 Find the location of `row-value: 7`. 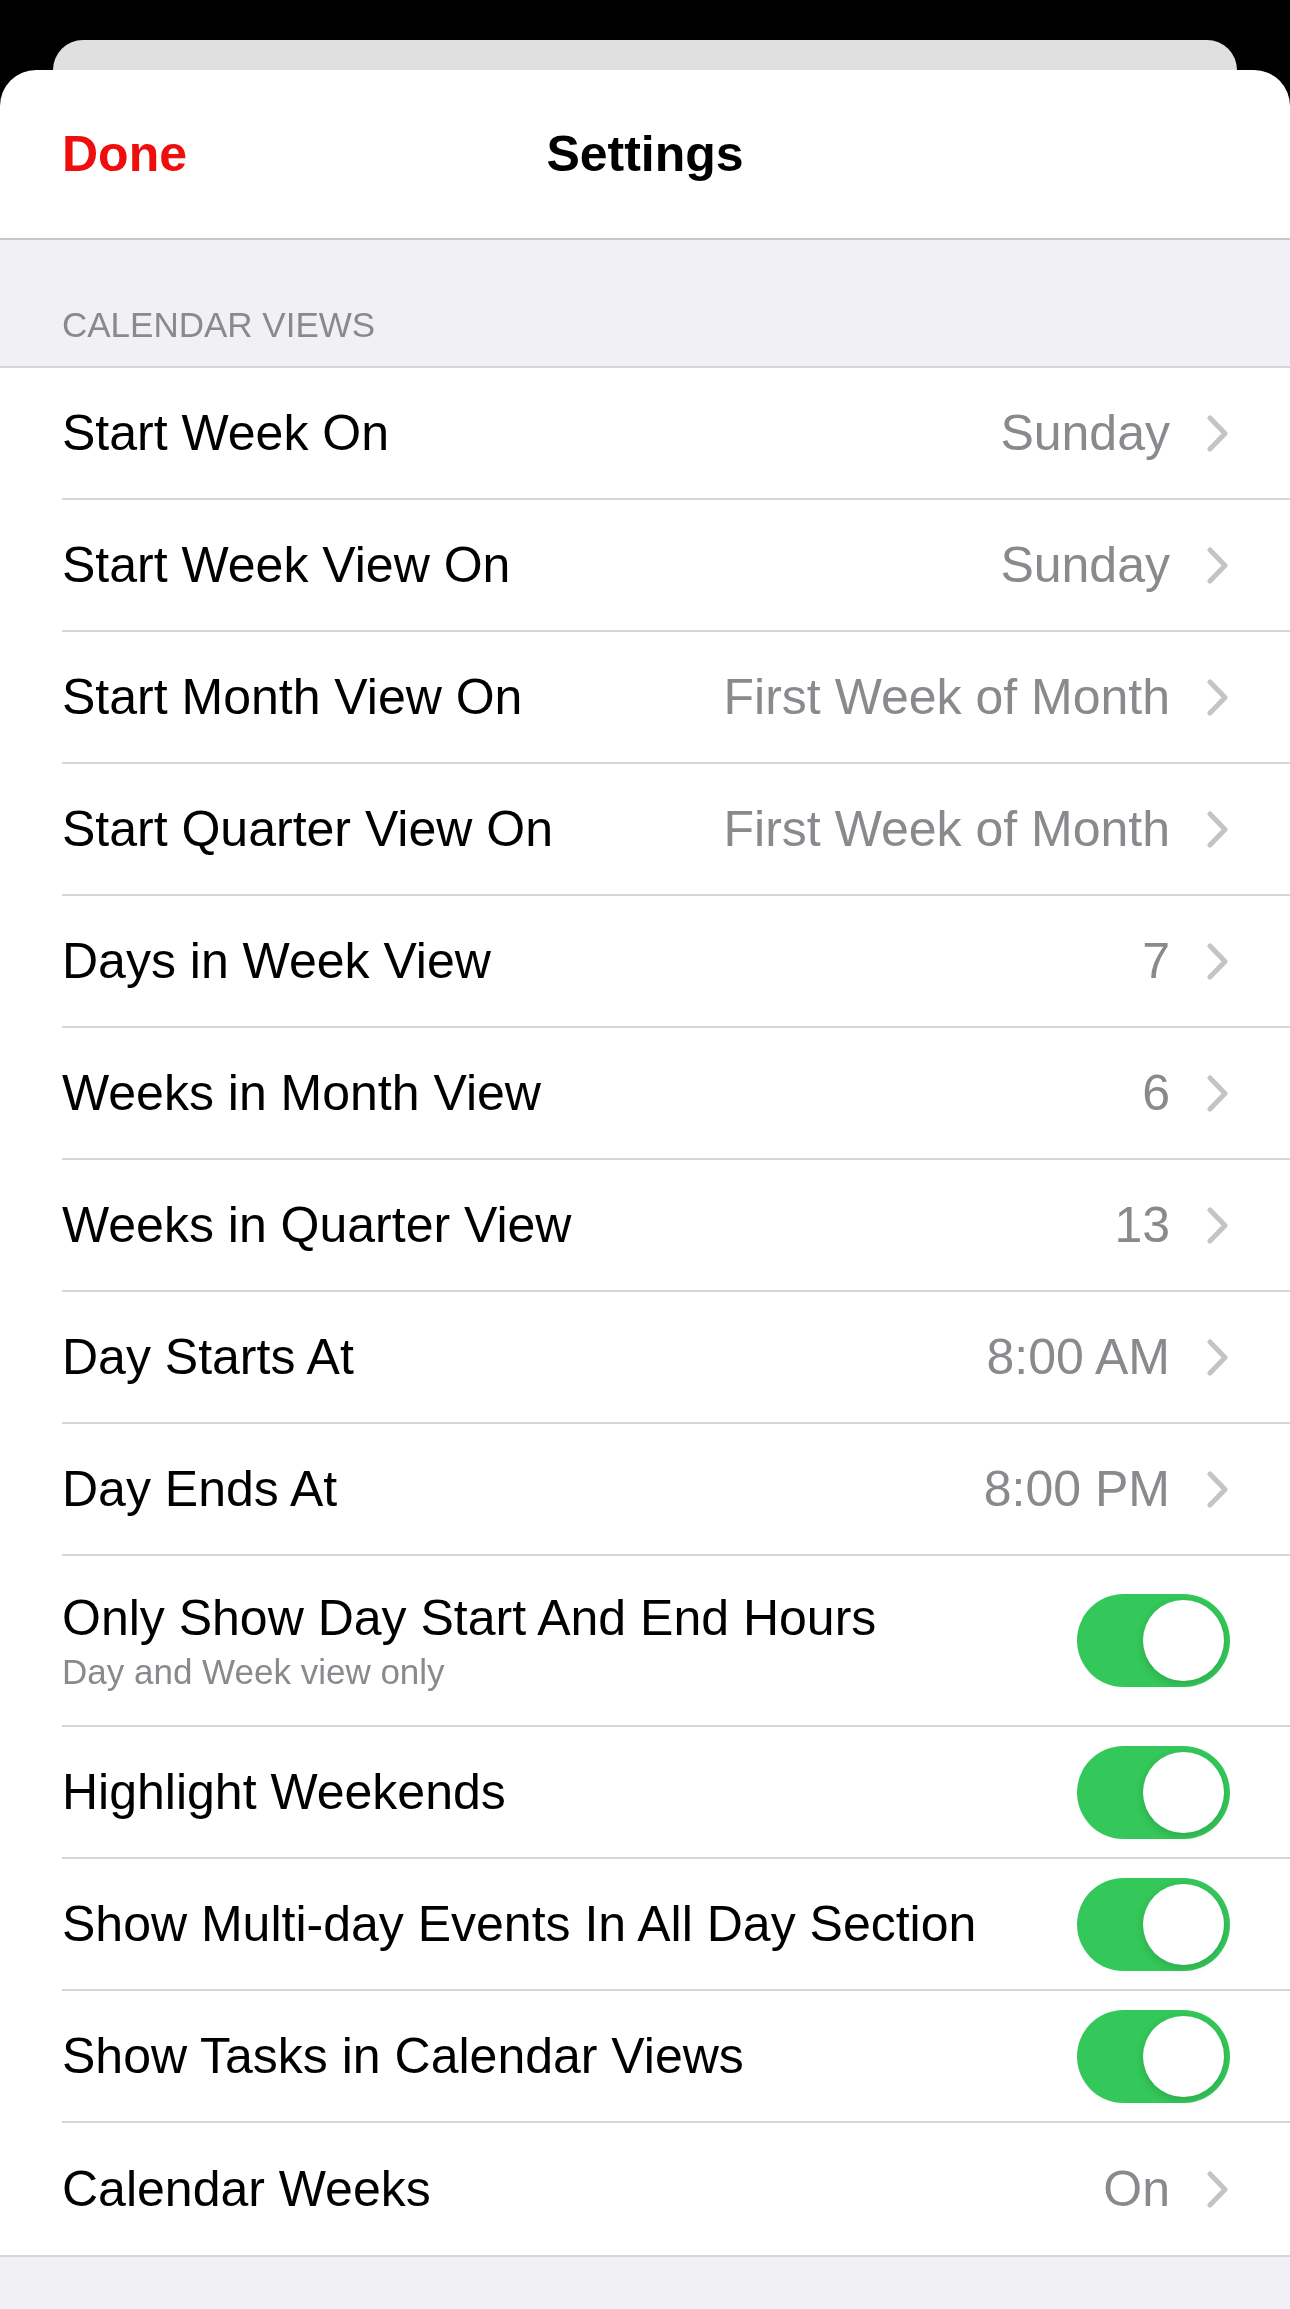

row-value: 7 is located at coordinates (1156, 961).